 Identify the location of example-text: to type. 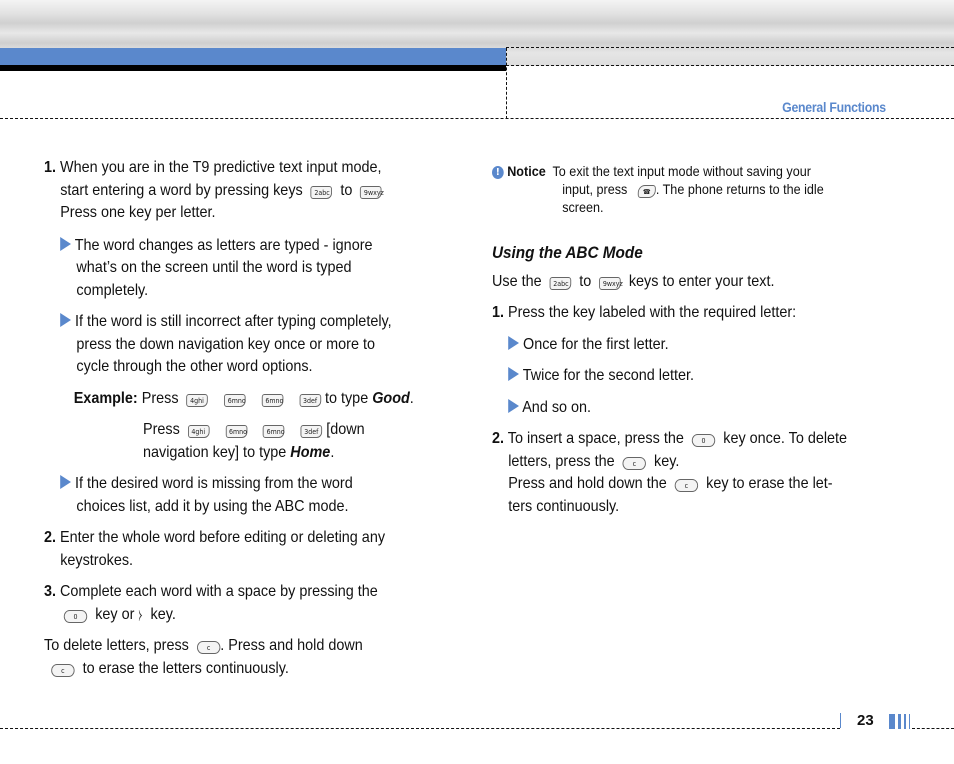
(346, 398).